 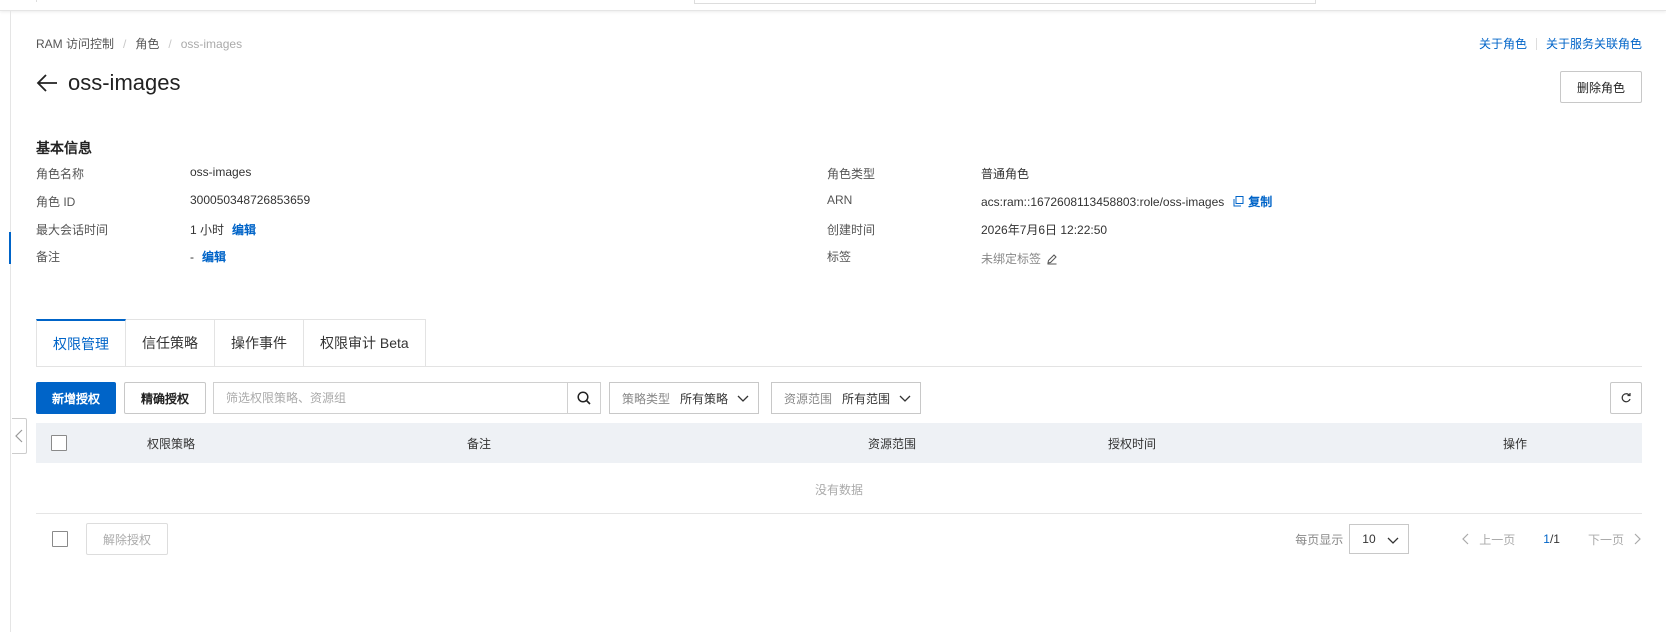 I want to click on page-title: oss-images, so click(x=124, y=82).